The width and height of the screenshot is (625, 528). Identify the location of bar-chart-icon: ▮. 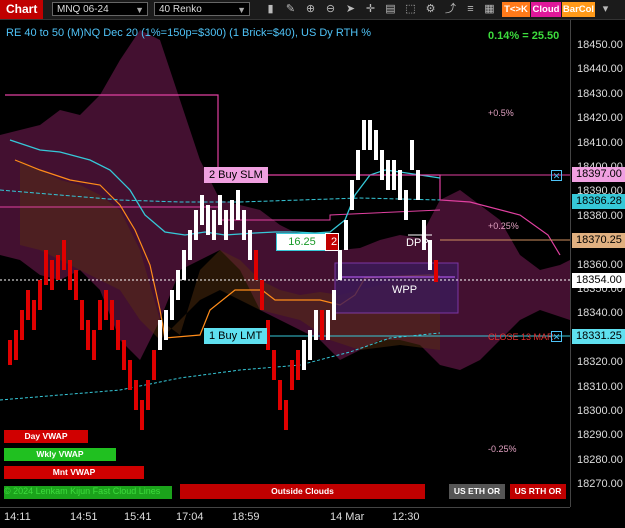
(270, 9).